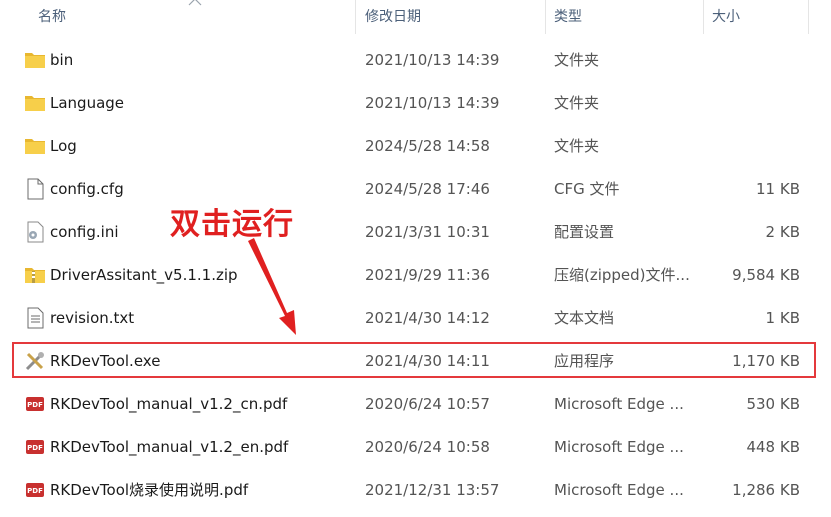 This screenshot has height=517, width=831. Describe the element at coordinates (584, 318) in the screenshot. I see `file-type: 文本文档` at that location.